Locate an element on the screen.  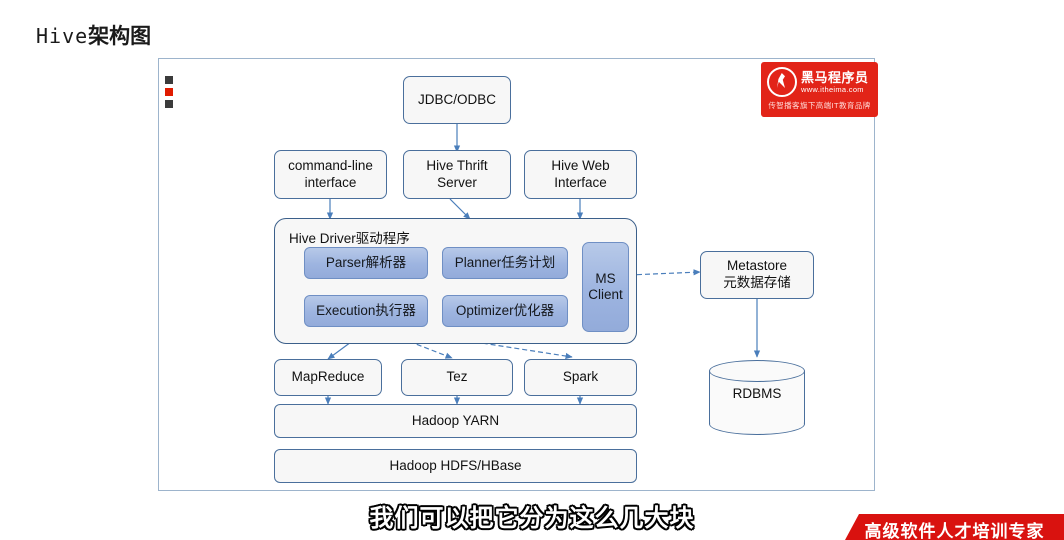
hive-driver-label: Hive Driver驱动程序 is located at coordinates (349, 238).